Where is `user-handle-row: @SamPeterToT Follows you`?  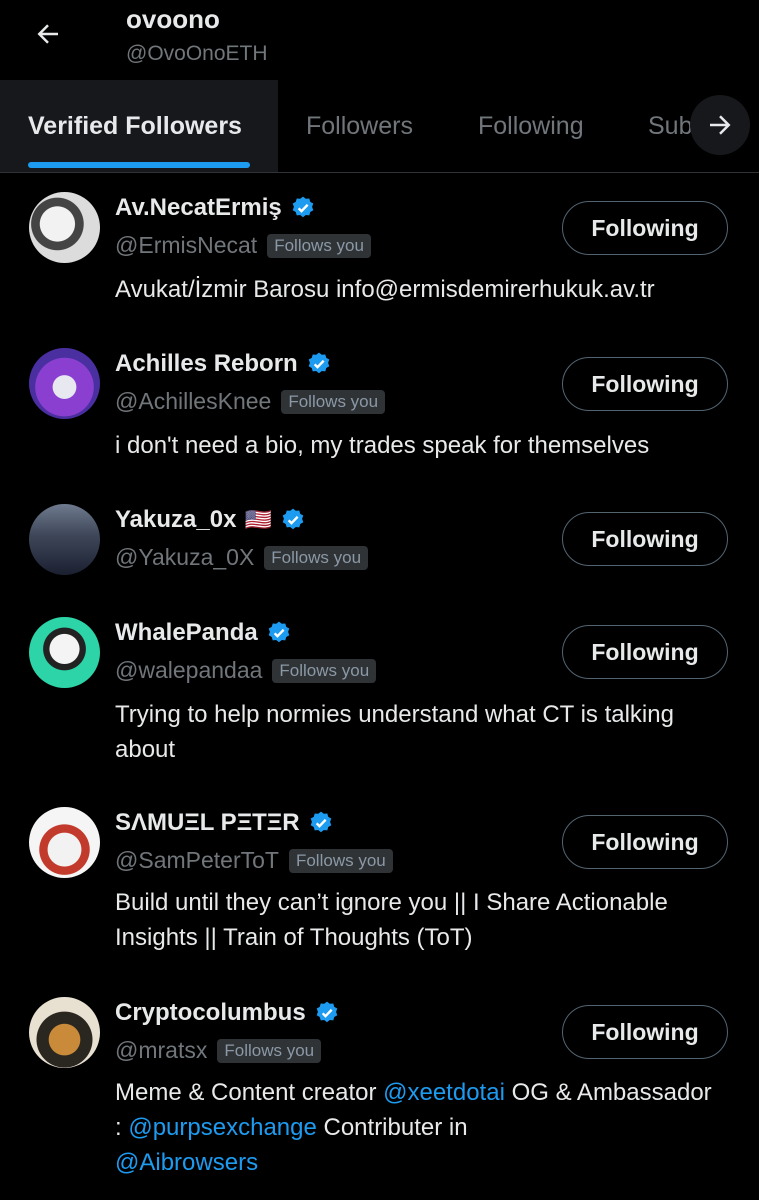
user-handle-row: @SamPeterToT Follows you is located at coordinates (254, 860).